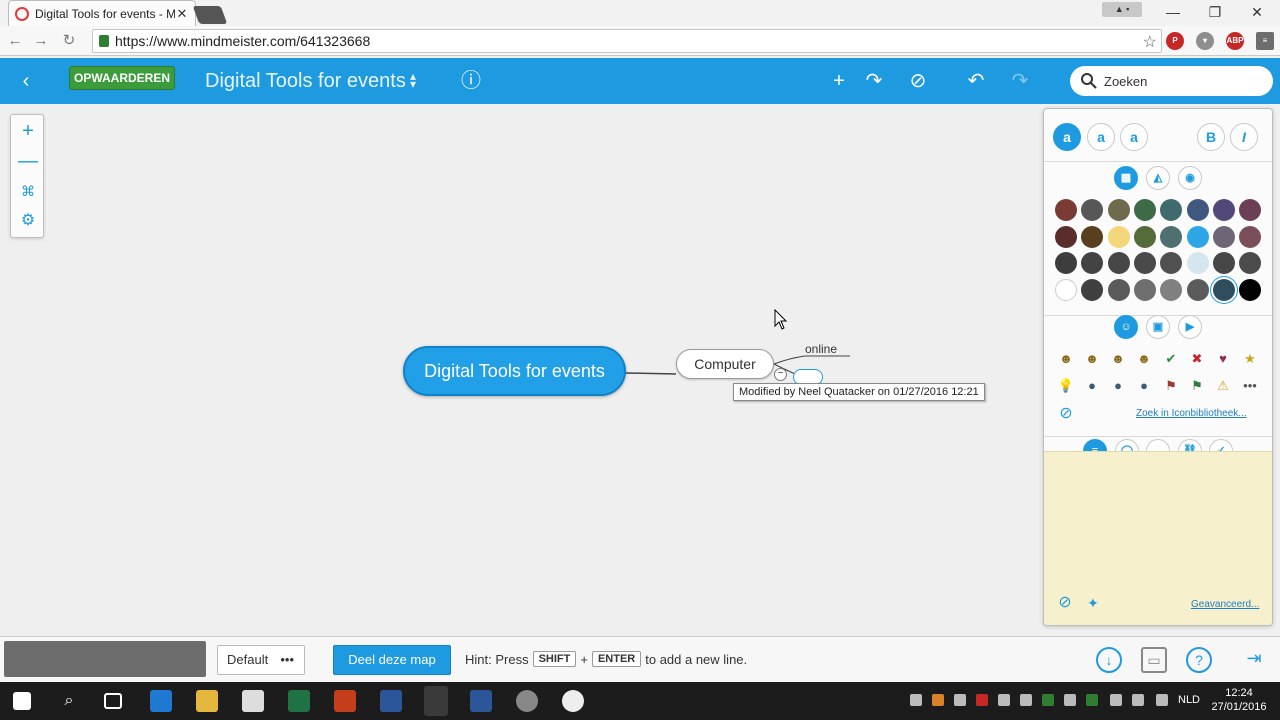 The height and width of the screenshot is (720, 1280). I want to click on green-flag-icon: ⚑, so click(1197, 386).